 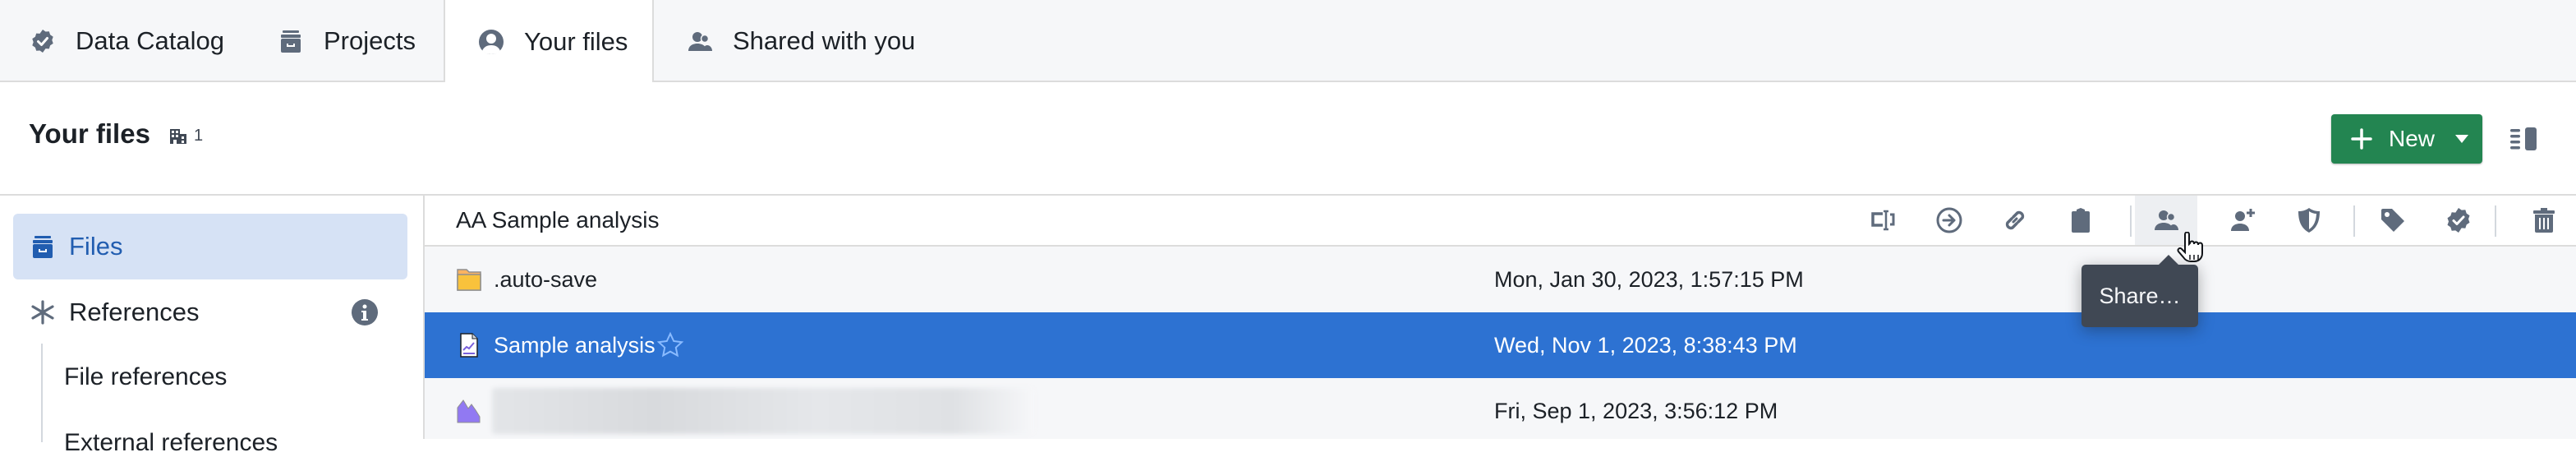 I want to click on move-button, so click(x=1949, y=220).